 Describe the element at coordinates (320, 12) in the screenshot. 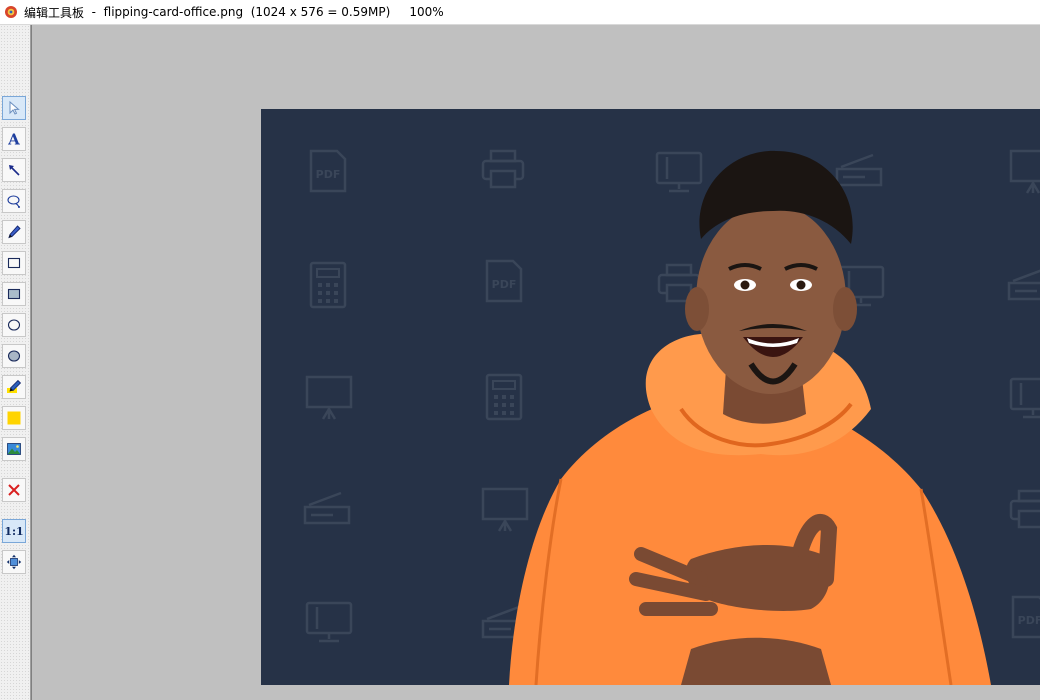

I see `image-info: (1024 x 576 = 0.59MP)` at that location.